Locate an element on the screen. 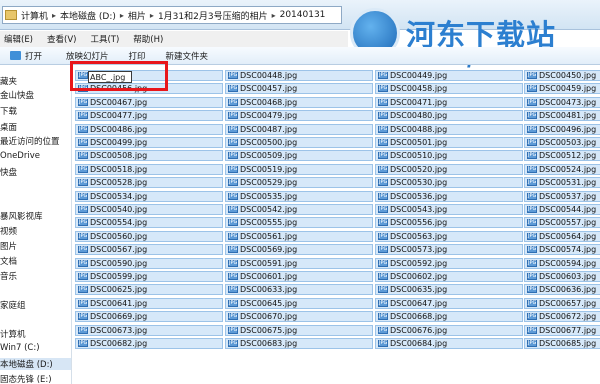 This screenshot has height=384, width=600. breadcrumb-current-folder: 20140131 is located at coordinates (303, 15).